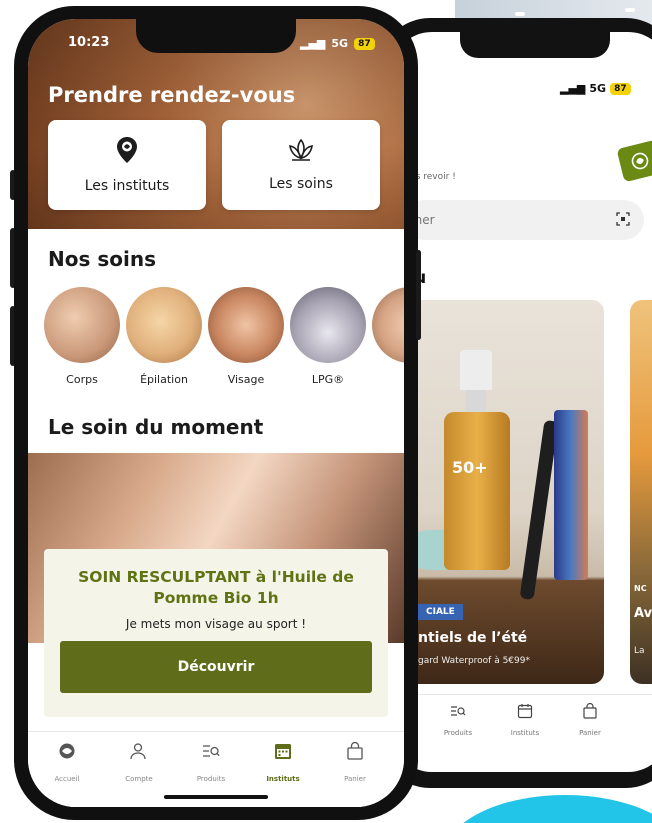  Describe the element at coordinates (127, 186) in the screenshot. I see `instituts-button-label: Les instituts` at that location.